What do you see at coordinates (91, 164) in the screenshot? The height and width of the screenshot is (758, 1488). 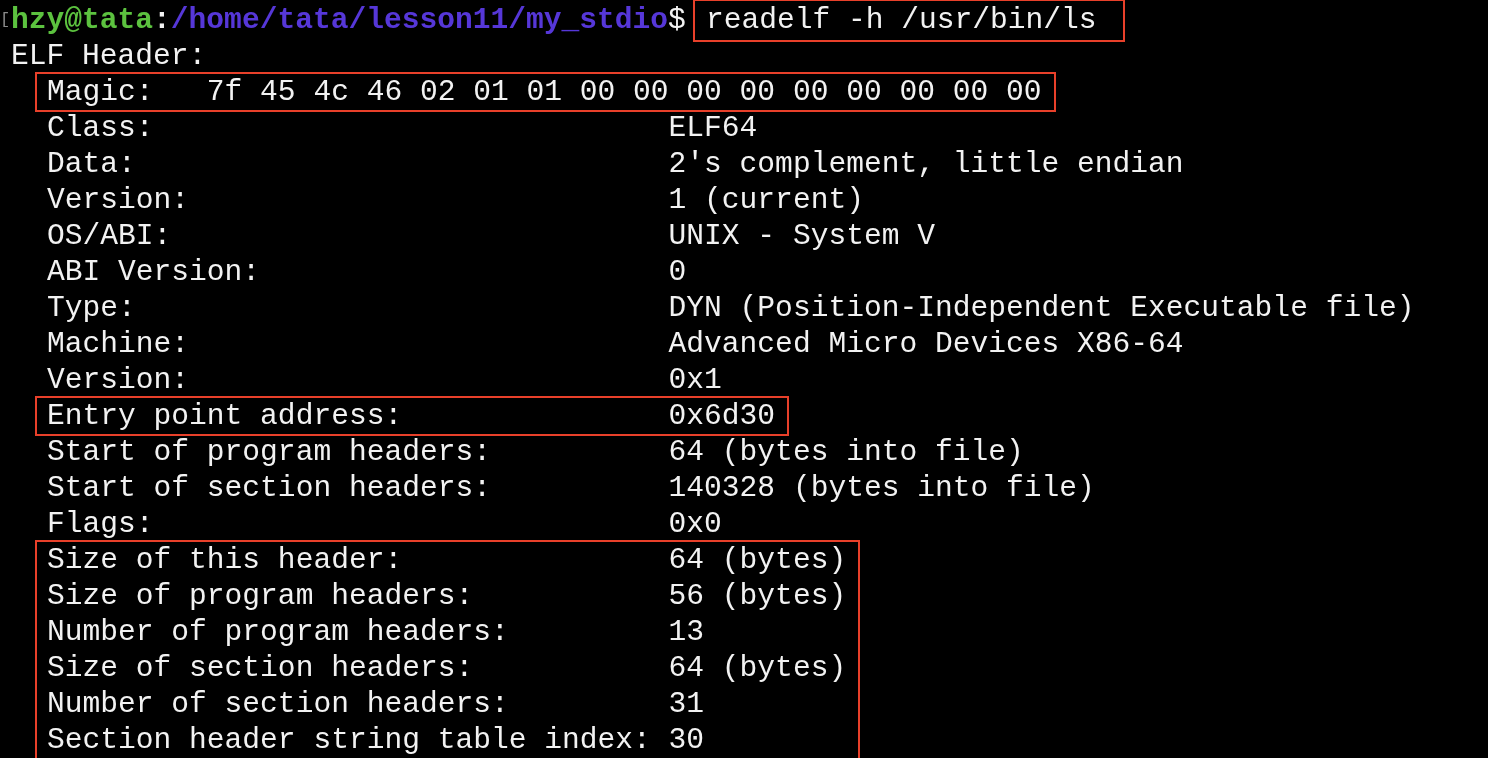 I see `field-label: Data:` at bounding box center [91, 164].